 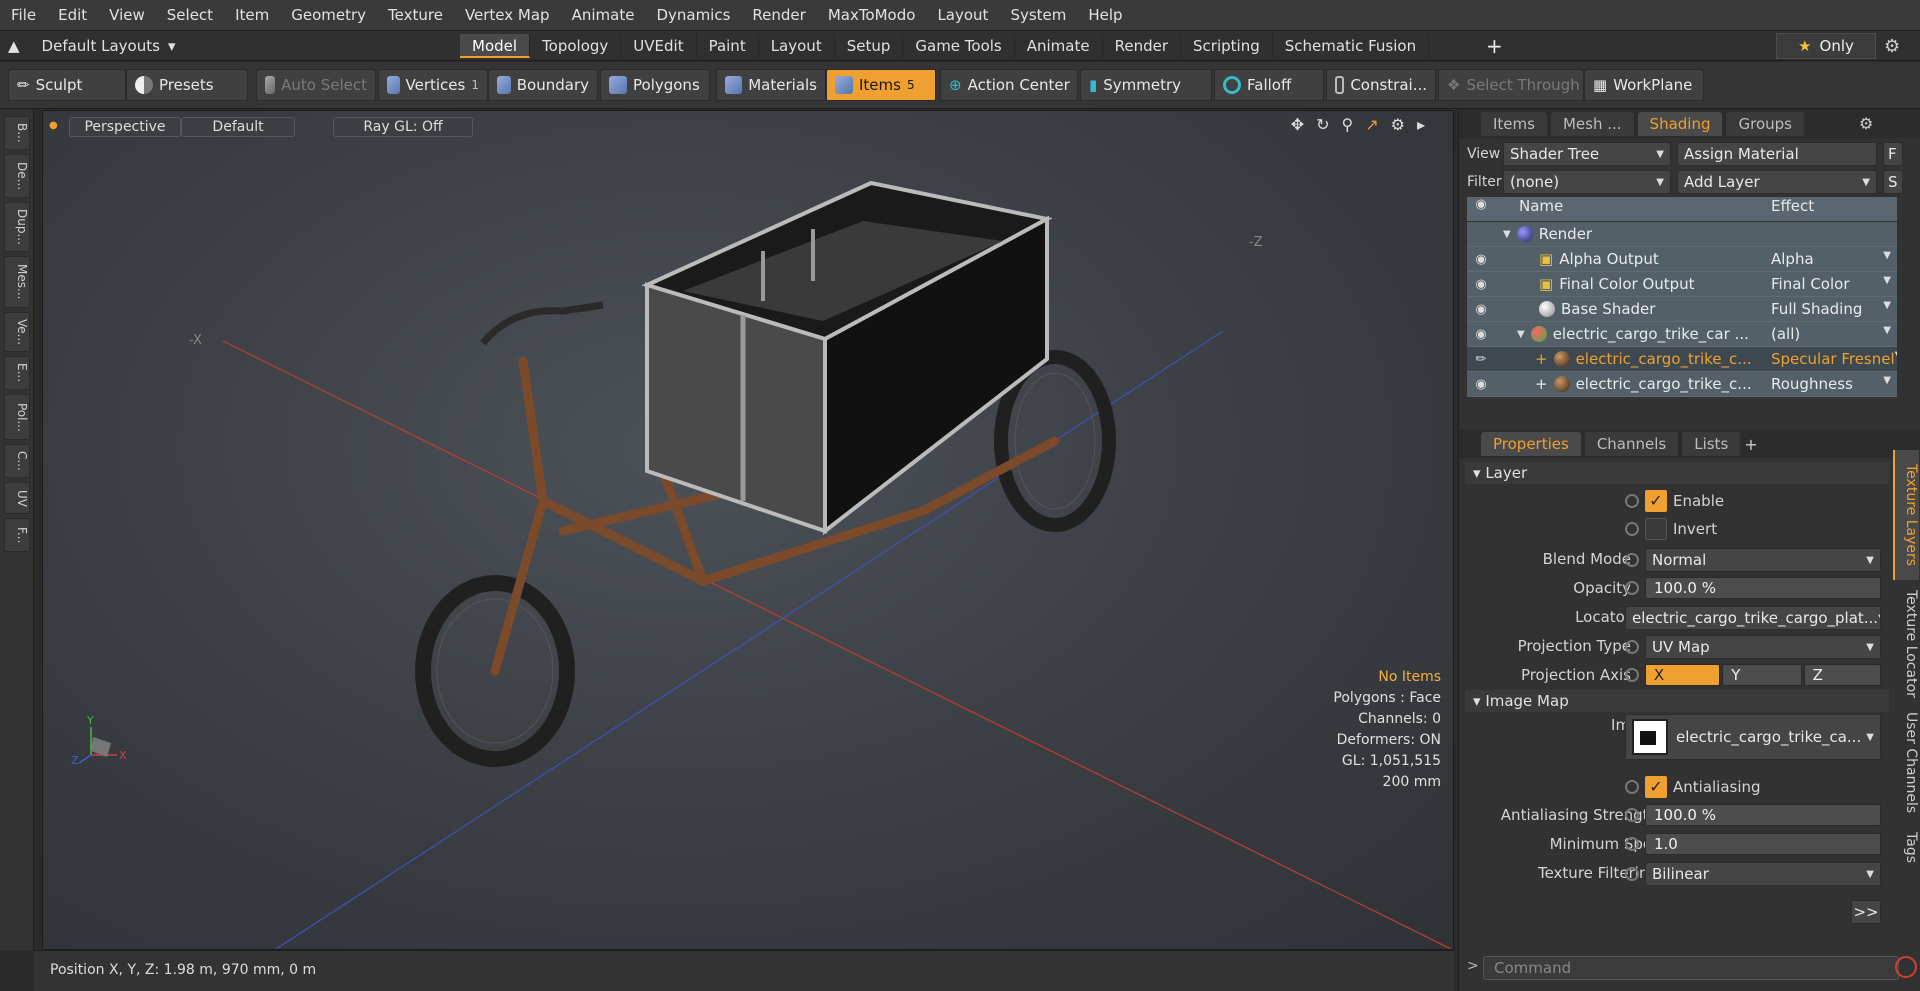 What do you see at coordinates (433, 85) in the screenshot?
I see `vertices-button: Vertices 1` at bounding box center [433, 85].